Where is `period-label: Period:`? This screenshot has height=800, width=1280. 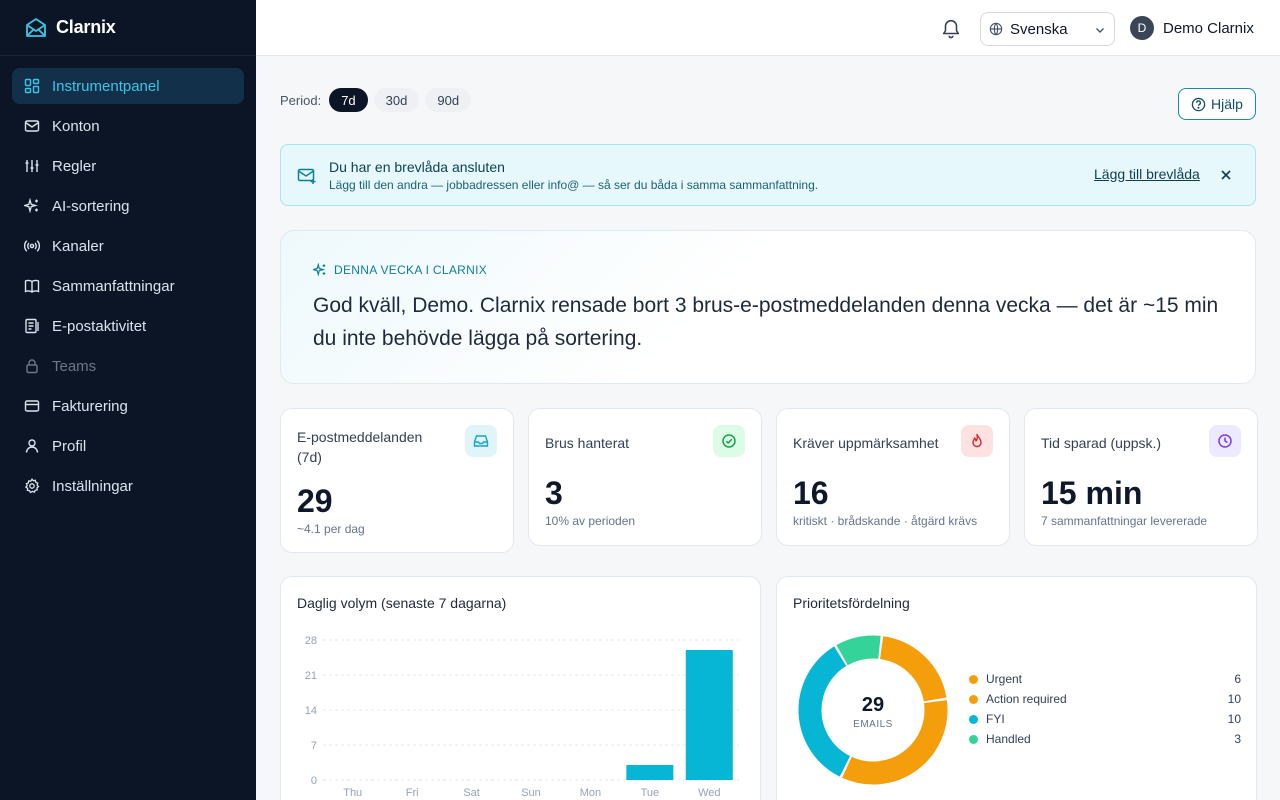
period-label: Period: is located at coordinates (301, 100).